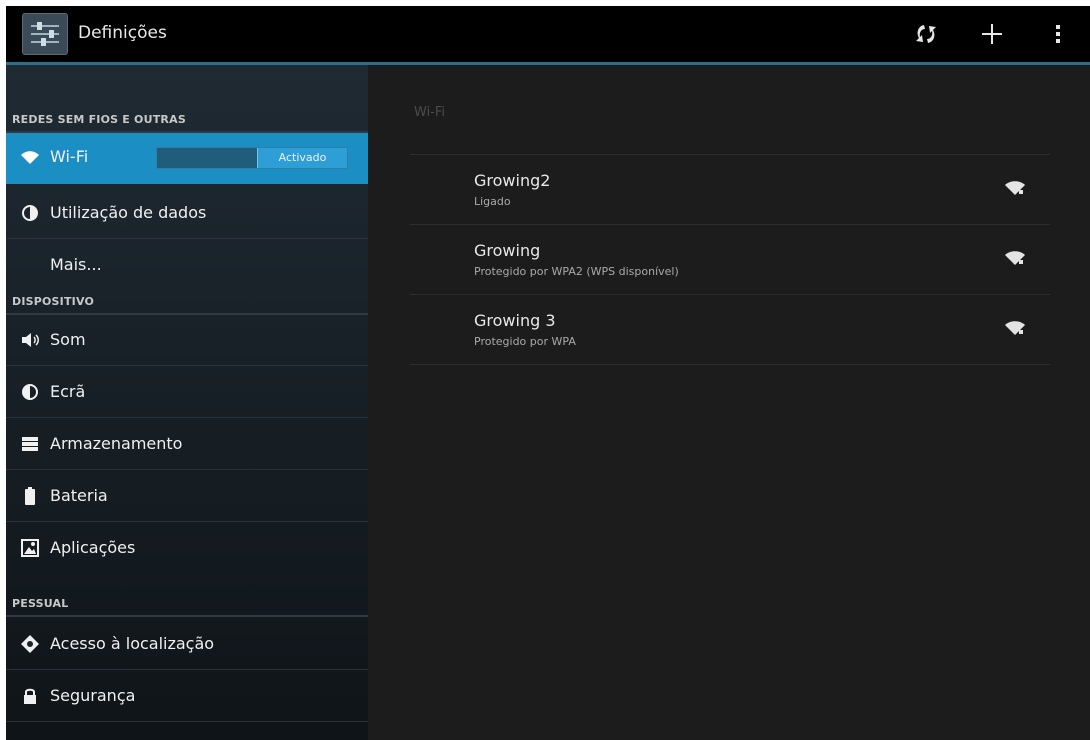  What do you see at coordinates (512, 180) in the screenshot?
I see `network-name: Growing2` at bounding box center [512, 180].